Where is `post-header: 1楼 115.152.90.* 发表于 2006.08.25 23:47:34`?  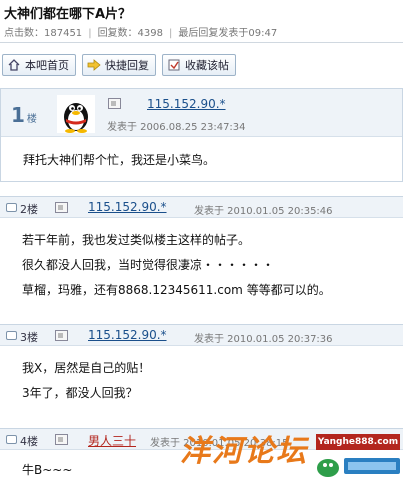
post-header: 1楼 115.152.90.* 发表于 2006.08.25 23:47:34 is located at coordinates (201, 113).